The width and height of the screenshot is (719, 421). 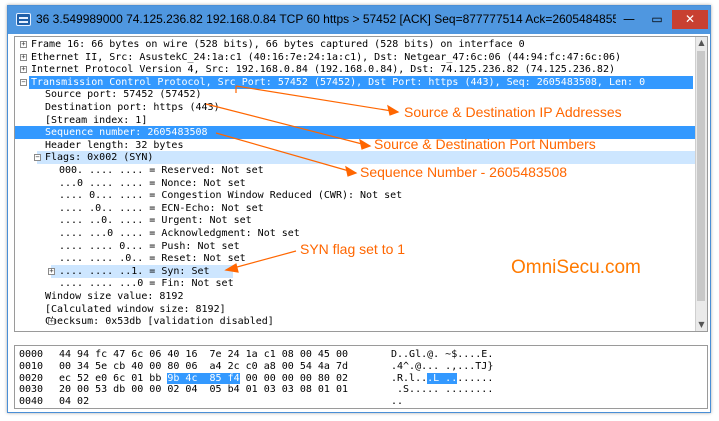 What do you see at coordinates (393, 110) in the screenshot?
I see `ip-arrow-head-icon` at bounding box center [393, 110].